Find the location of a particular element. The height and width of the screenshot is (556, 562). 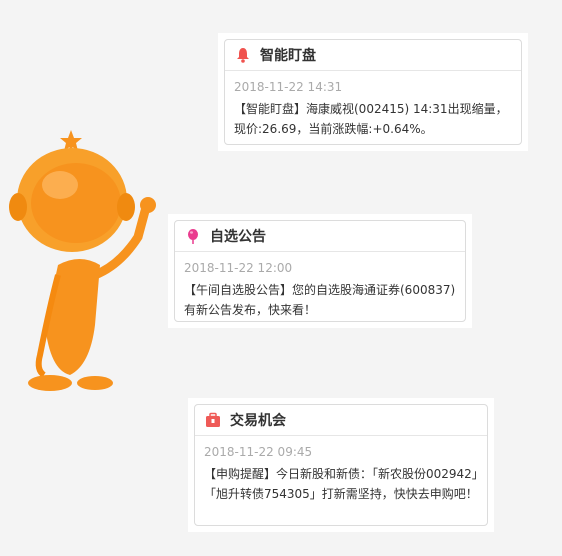

card-title: 自选公告 is located at coordinates (238, 237).